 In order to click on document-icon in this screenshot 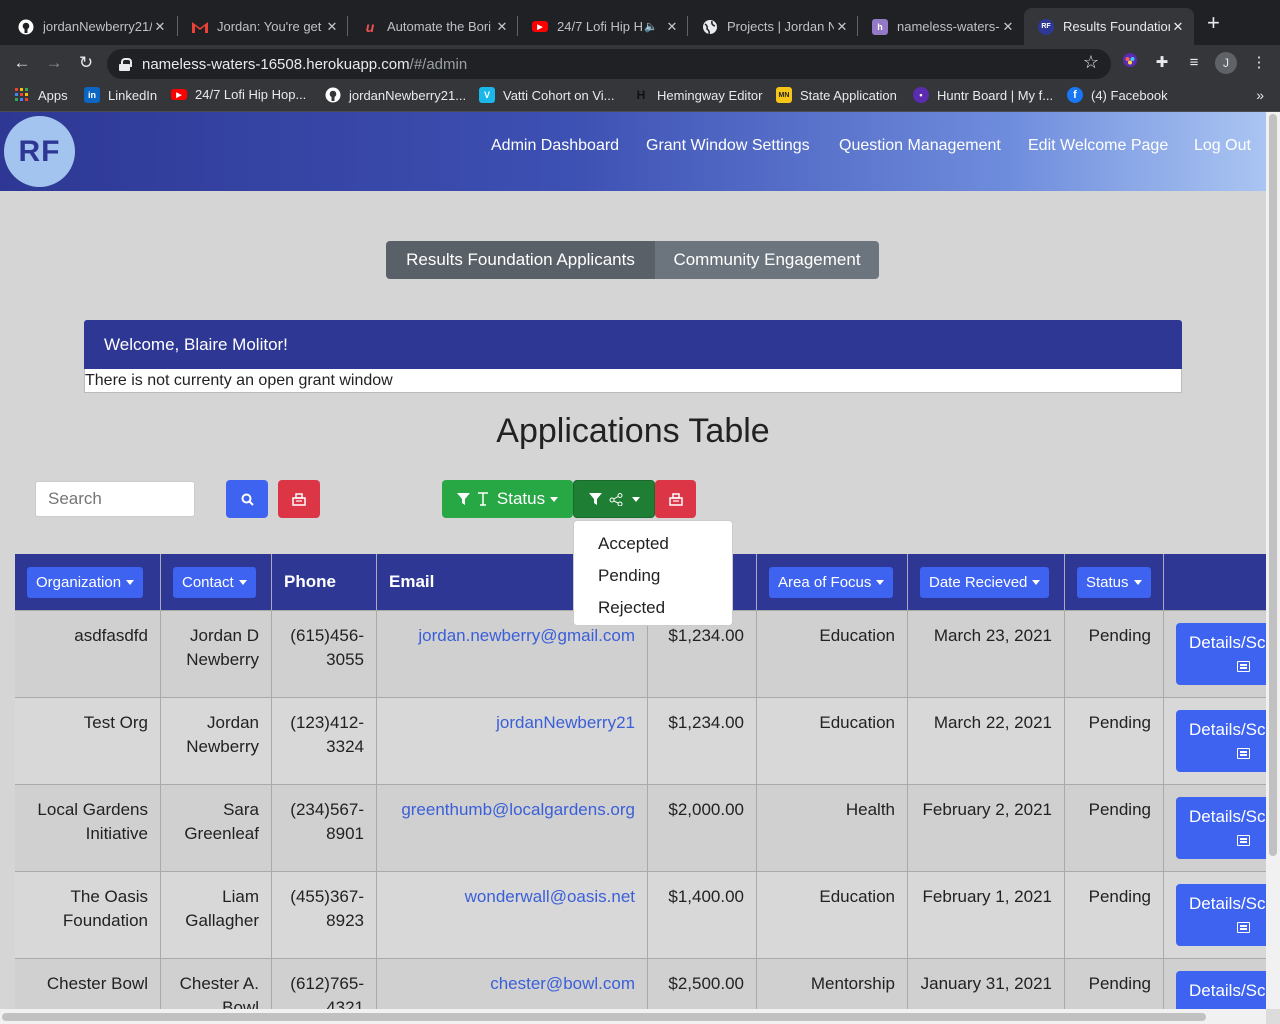, I will do `click(1243, 666)`.